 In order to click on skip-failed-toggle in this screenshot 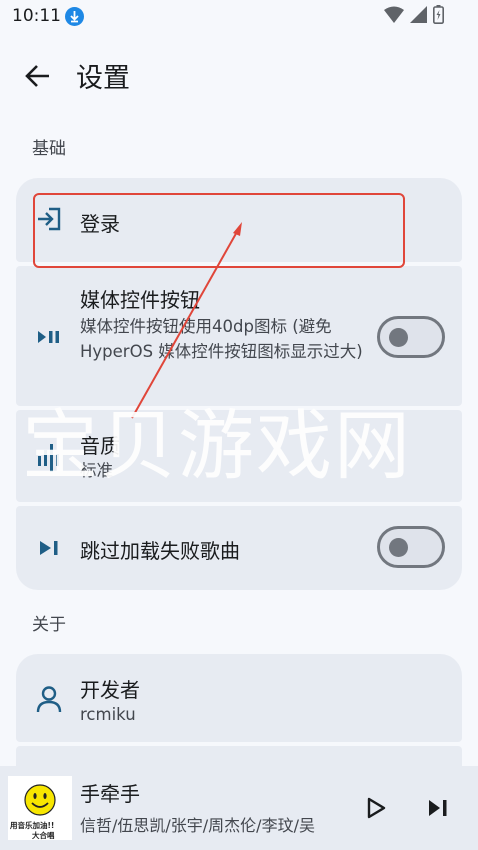, I will do `click(411, 547)`.